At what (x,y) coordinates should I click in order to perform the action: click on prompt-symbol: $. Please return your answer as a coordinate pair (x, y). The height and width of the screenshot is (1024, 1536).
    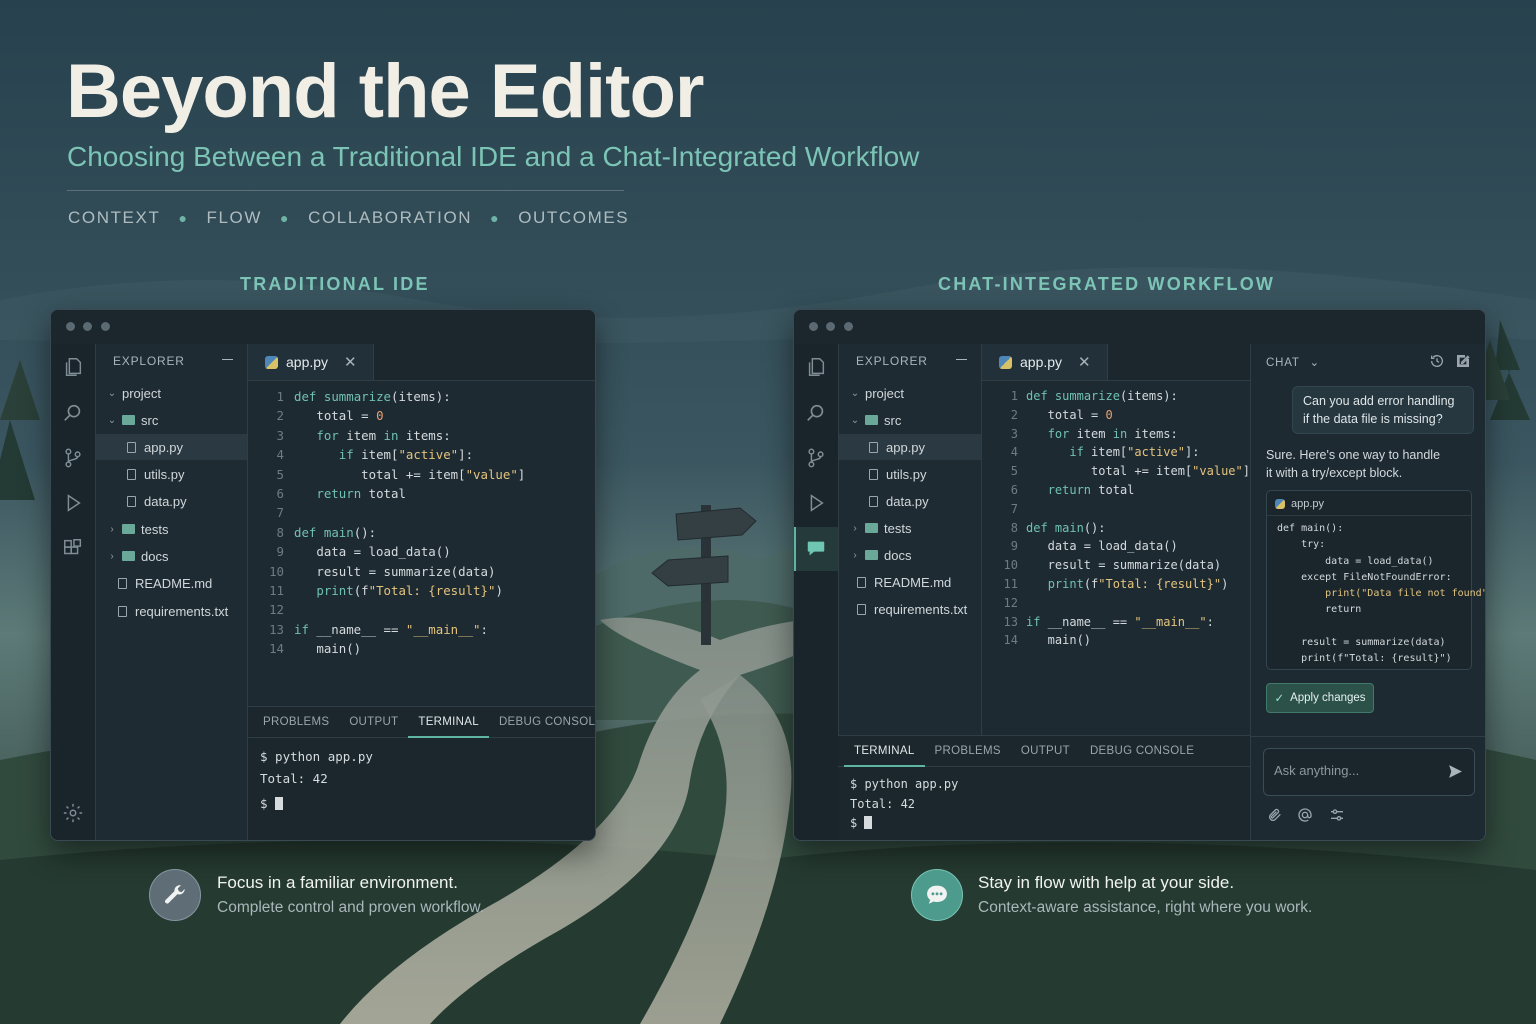
    Looking at the image, I should click on (264, 803).